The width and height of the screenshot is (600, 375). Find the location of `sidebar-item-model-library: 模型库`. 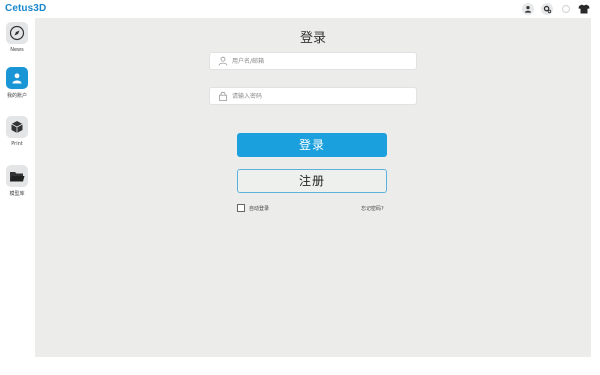

sidebar-item-model-library: 模型库 is located at coordinates (17, 181).